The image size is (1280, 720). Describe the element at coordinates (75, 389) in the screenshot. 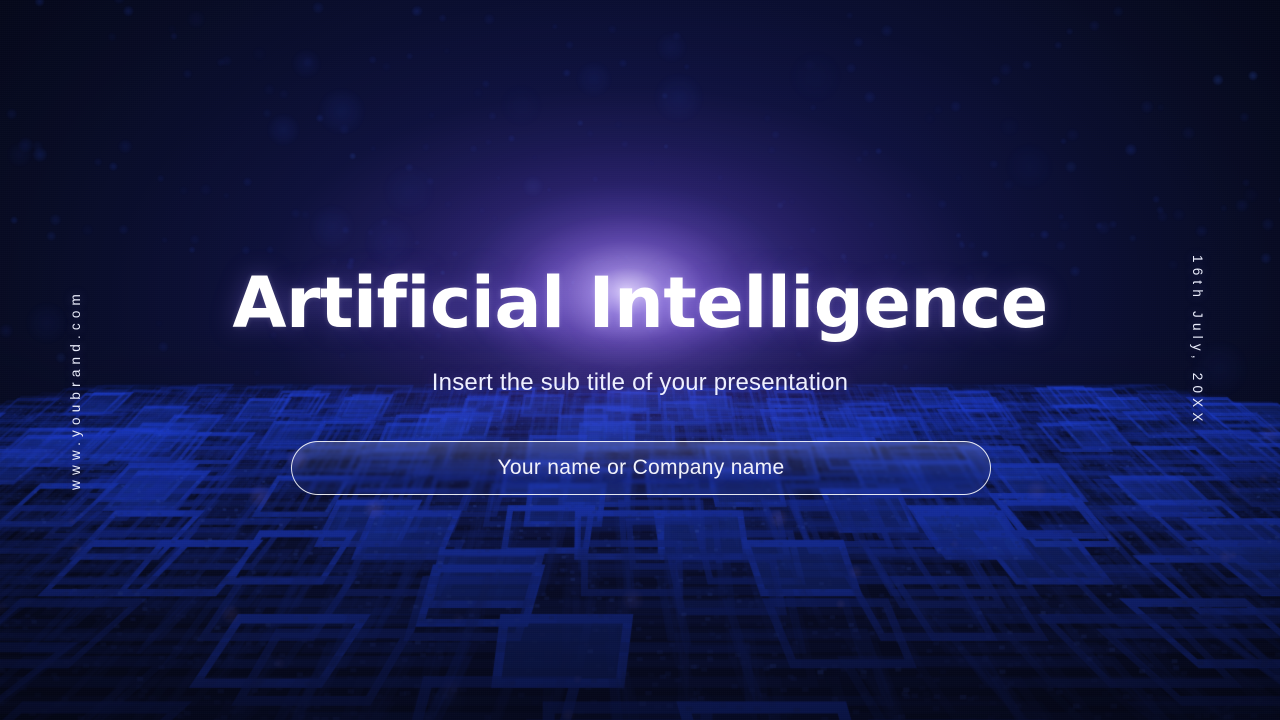

I see `website-url-vertical: www.youbrand.com` at that location.